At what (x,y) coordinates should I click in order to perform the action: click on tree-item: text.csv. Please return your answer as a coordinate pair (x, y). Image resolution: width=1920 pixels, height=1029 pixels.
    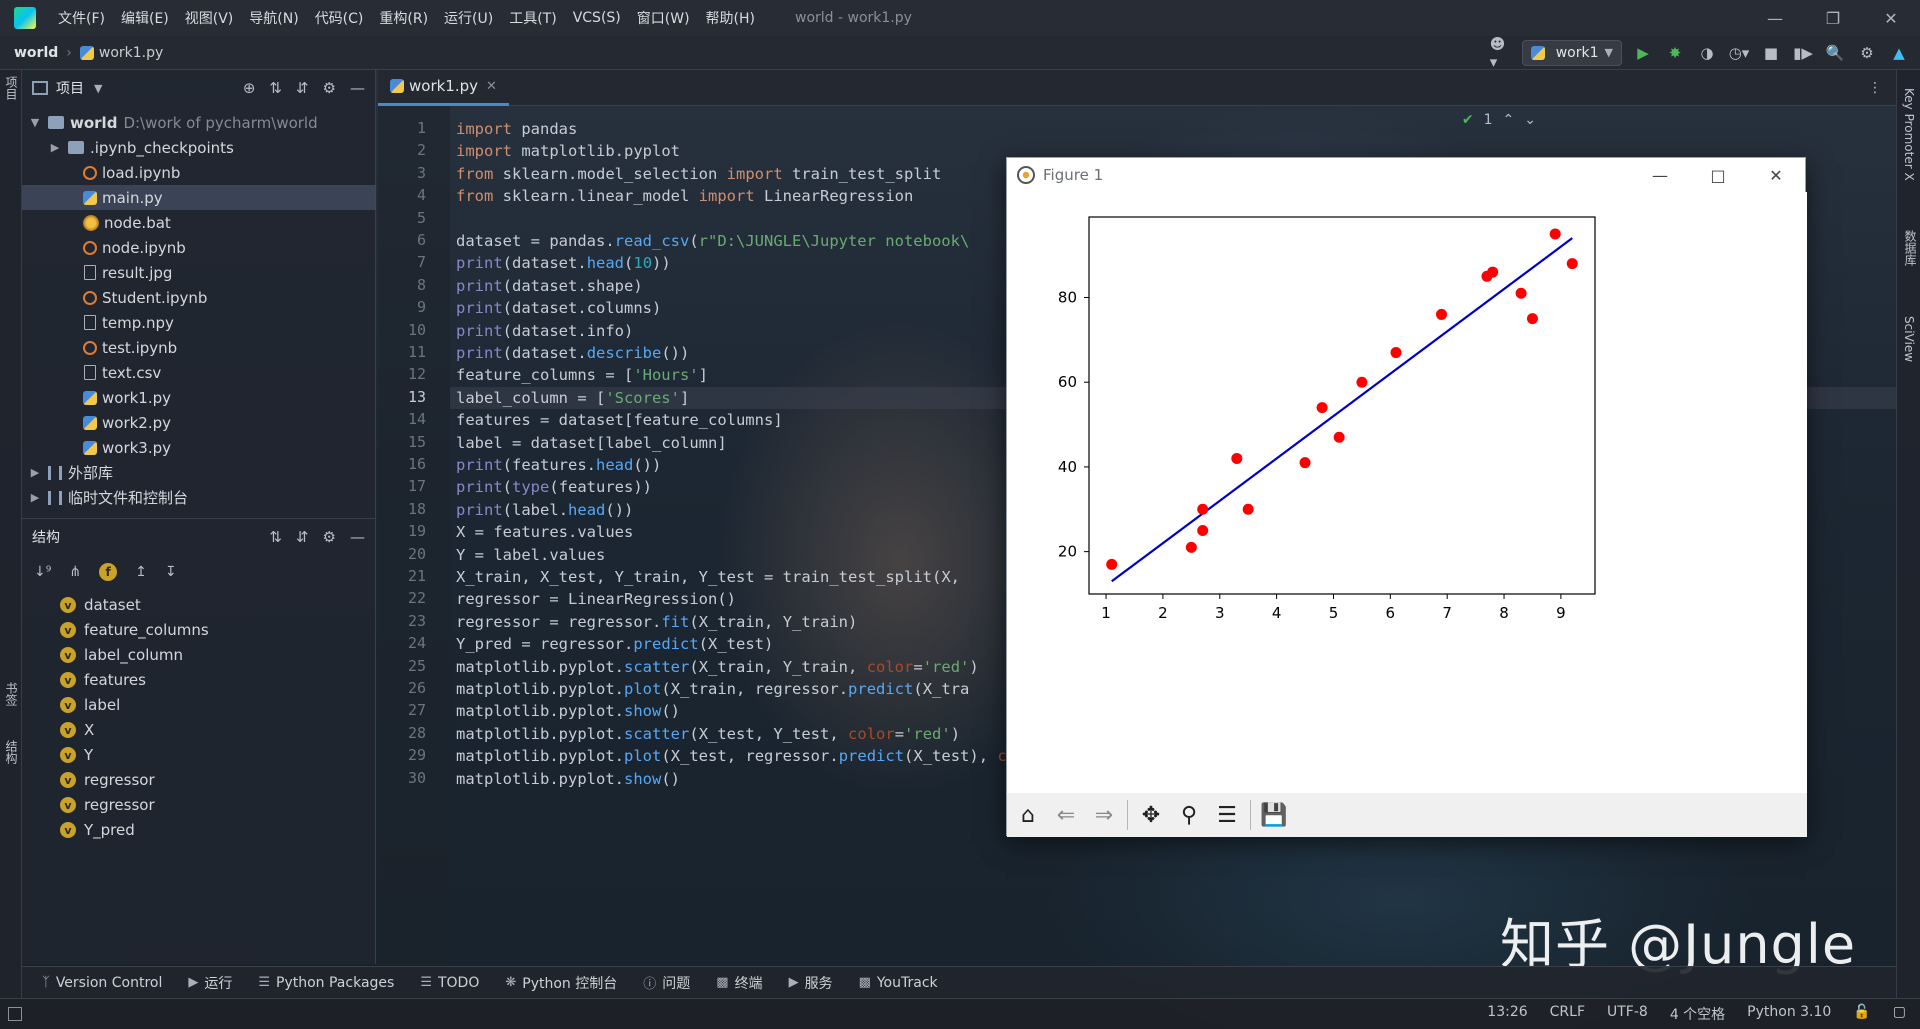
    Looking at the image, I should click on (199, 372).